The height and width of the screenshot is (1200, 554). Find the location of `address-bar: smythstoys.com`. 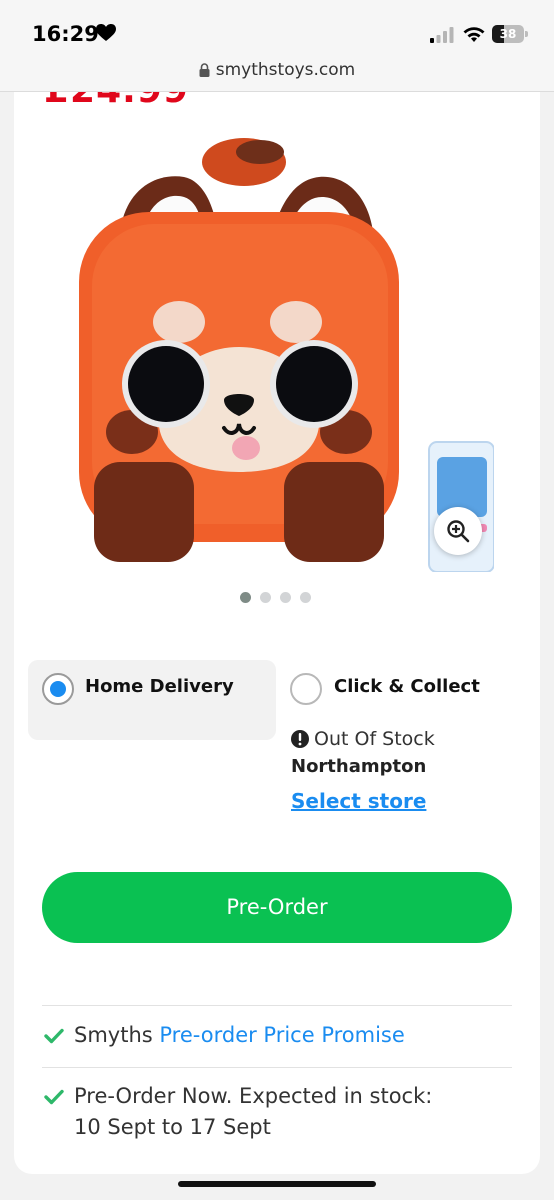

address-bar: smythstoys.com is located at coordinates (277, 74).